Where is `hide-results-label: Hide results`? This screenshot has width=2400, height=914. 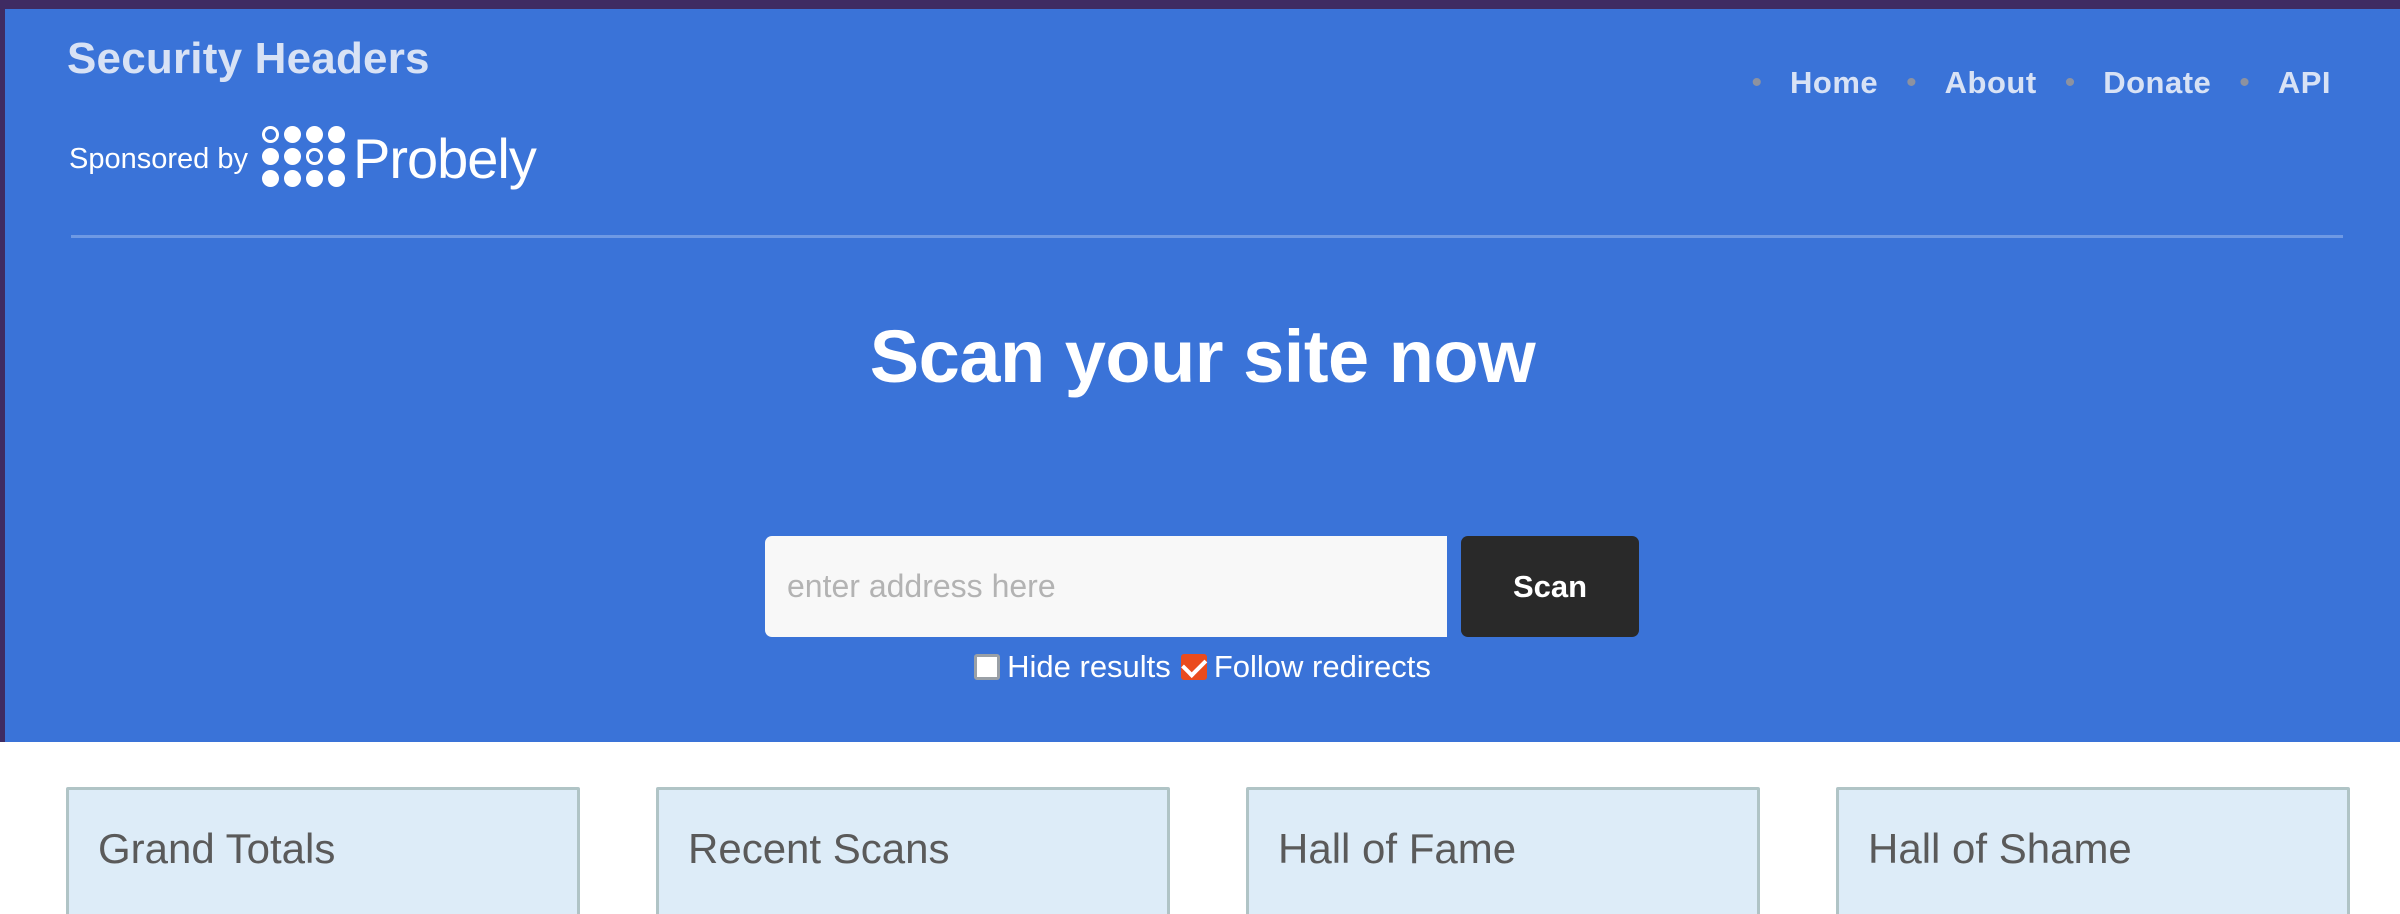
hide-results-label: Hide results is located at coordinates (1089, 666).